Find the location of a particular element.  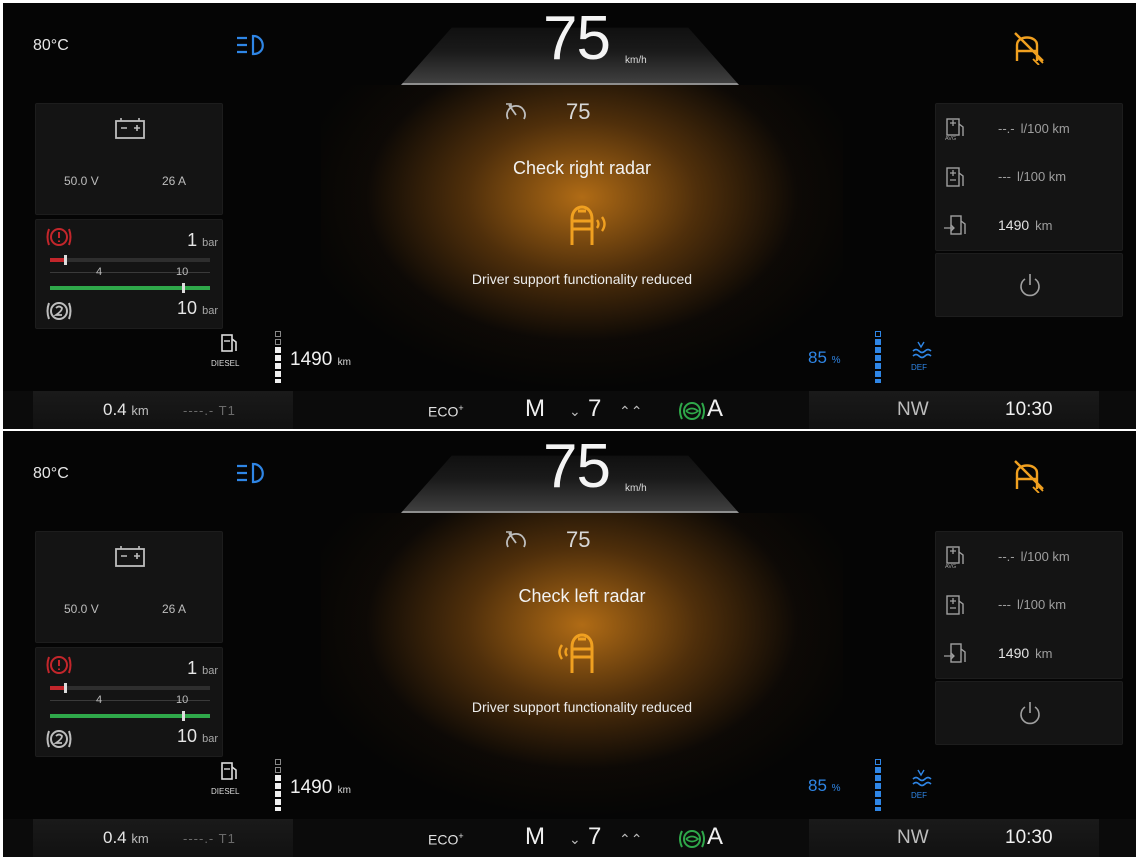

radar-left-warning-icon is located at coordinates (576, 653).